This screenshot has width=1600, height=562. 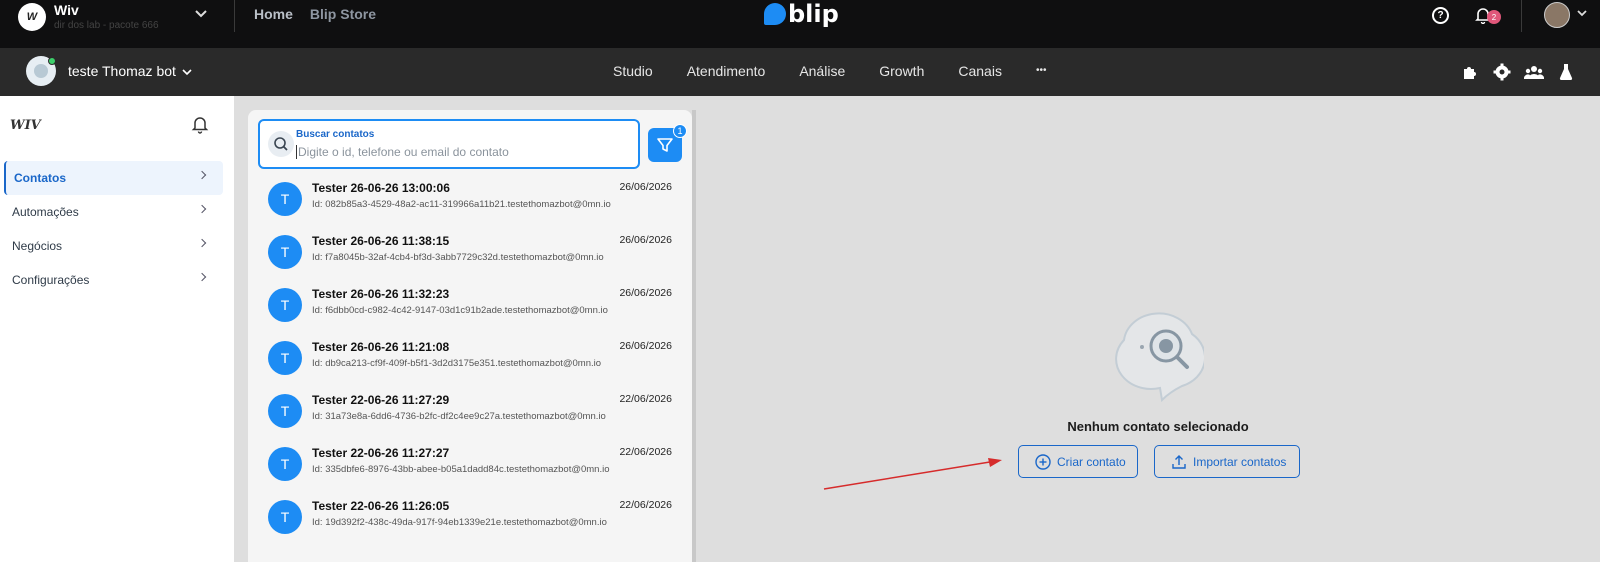 What do you see at coordinates (381, 294) in the screenshot?
I see `contact-name: Tester 26-06-26 11:32:23` at bounding box center [381, 294].